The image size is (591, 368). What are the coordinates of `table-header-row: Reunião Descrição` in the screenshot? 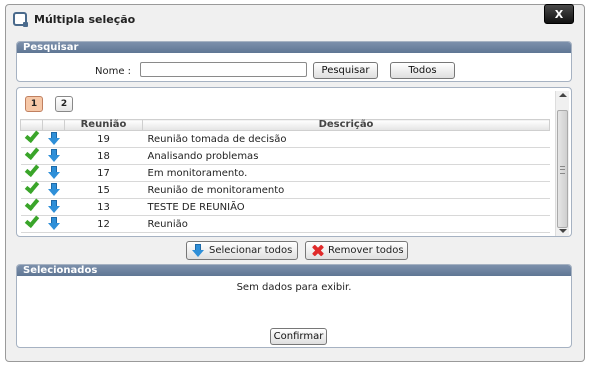 It's located at (285, 125).